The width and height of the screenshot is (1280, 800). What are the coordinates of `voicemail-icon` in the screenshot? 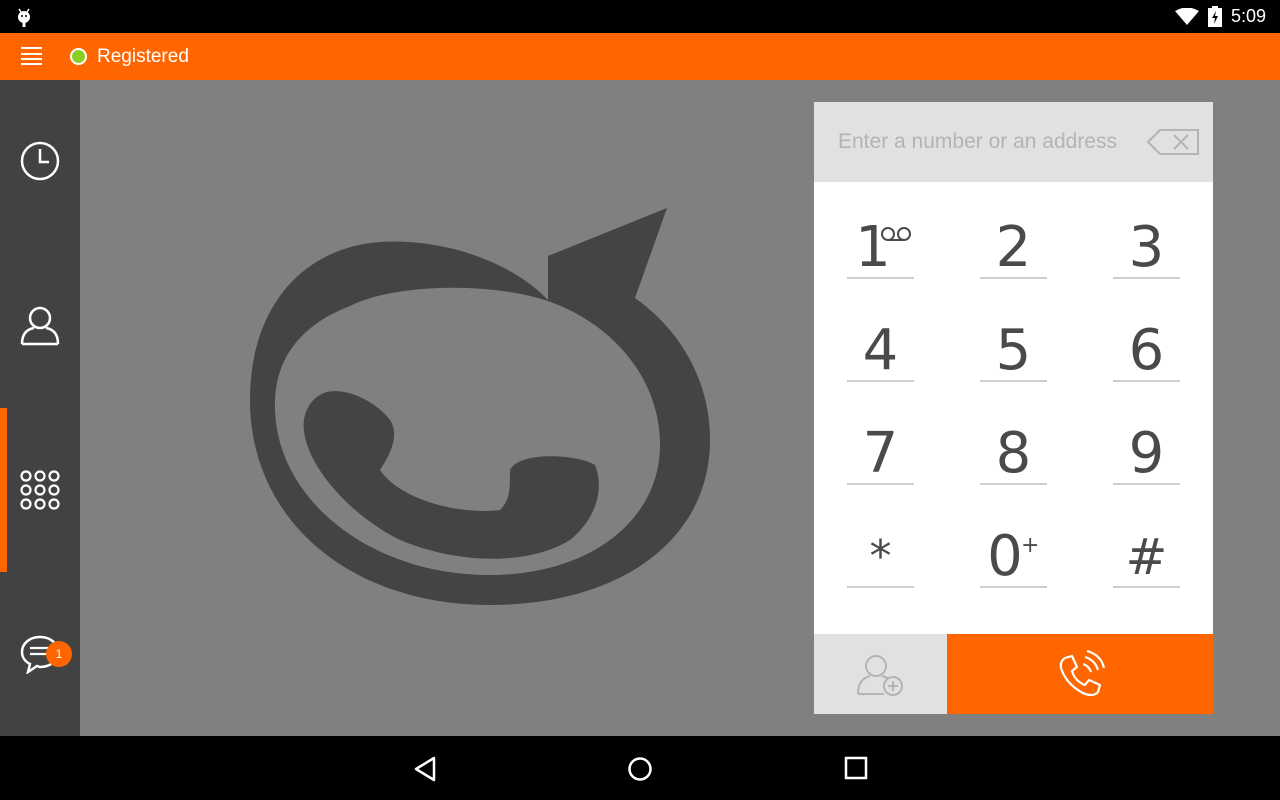 It's located at (896, 234).